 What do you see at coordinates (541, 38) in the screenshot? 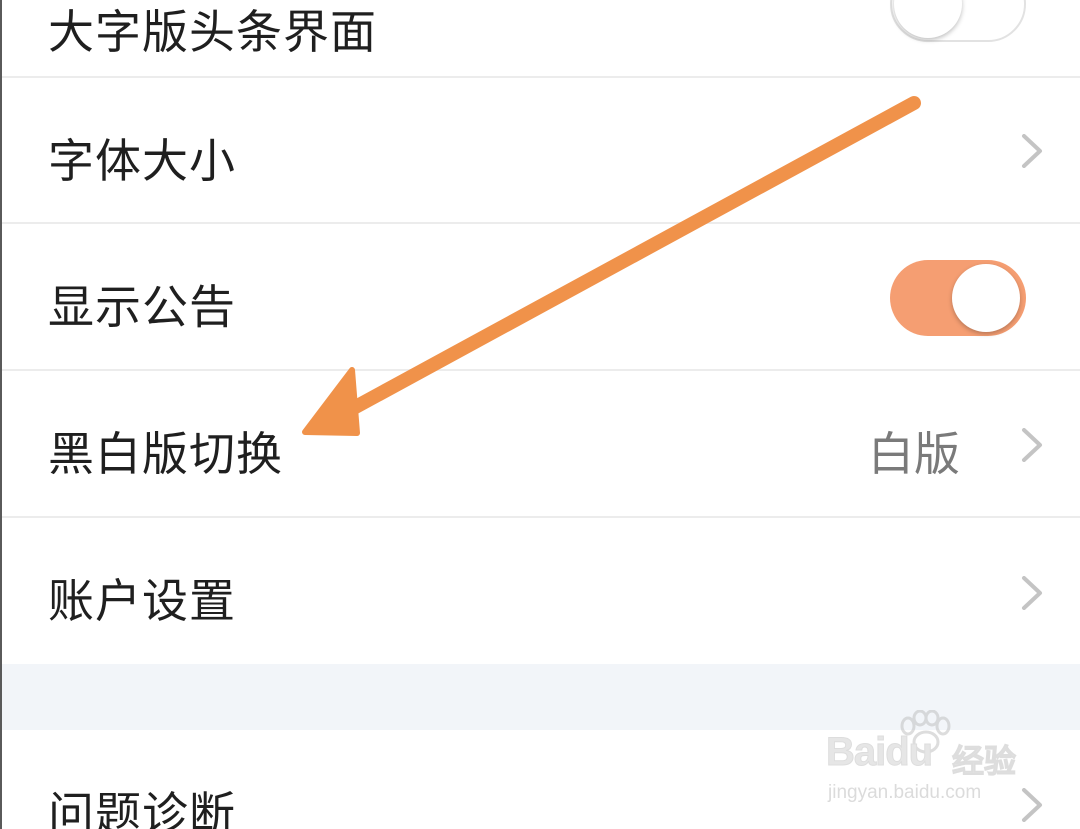
I see `setting-row-large-font-mode: 大字版头条界面` at bounding box center [541, 38].